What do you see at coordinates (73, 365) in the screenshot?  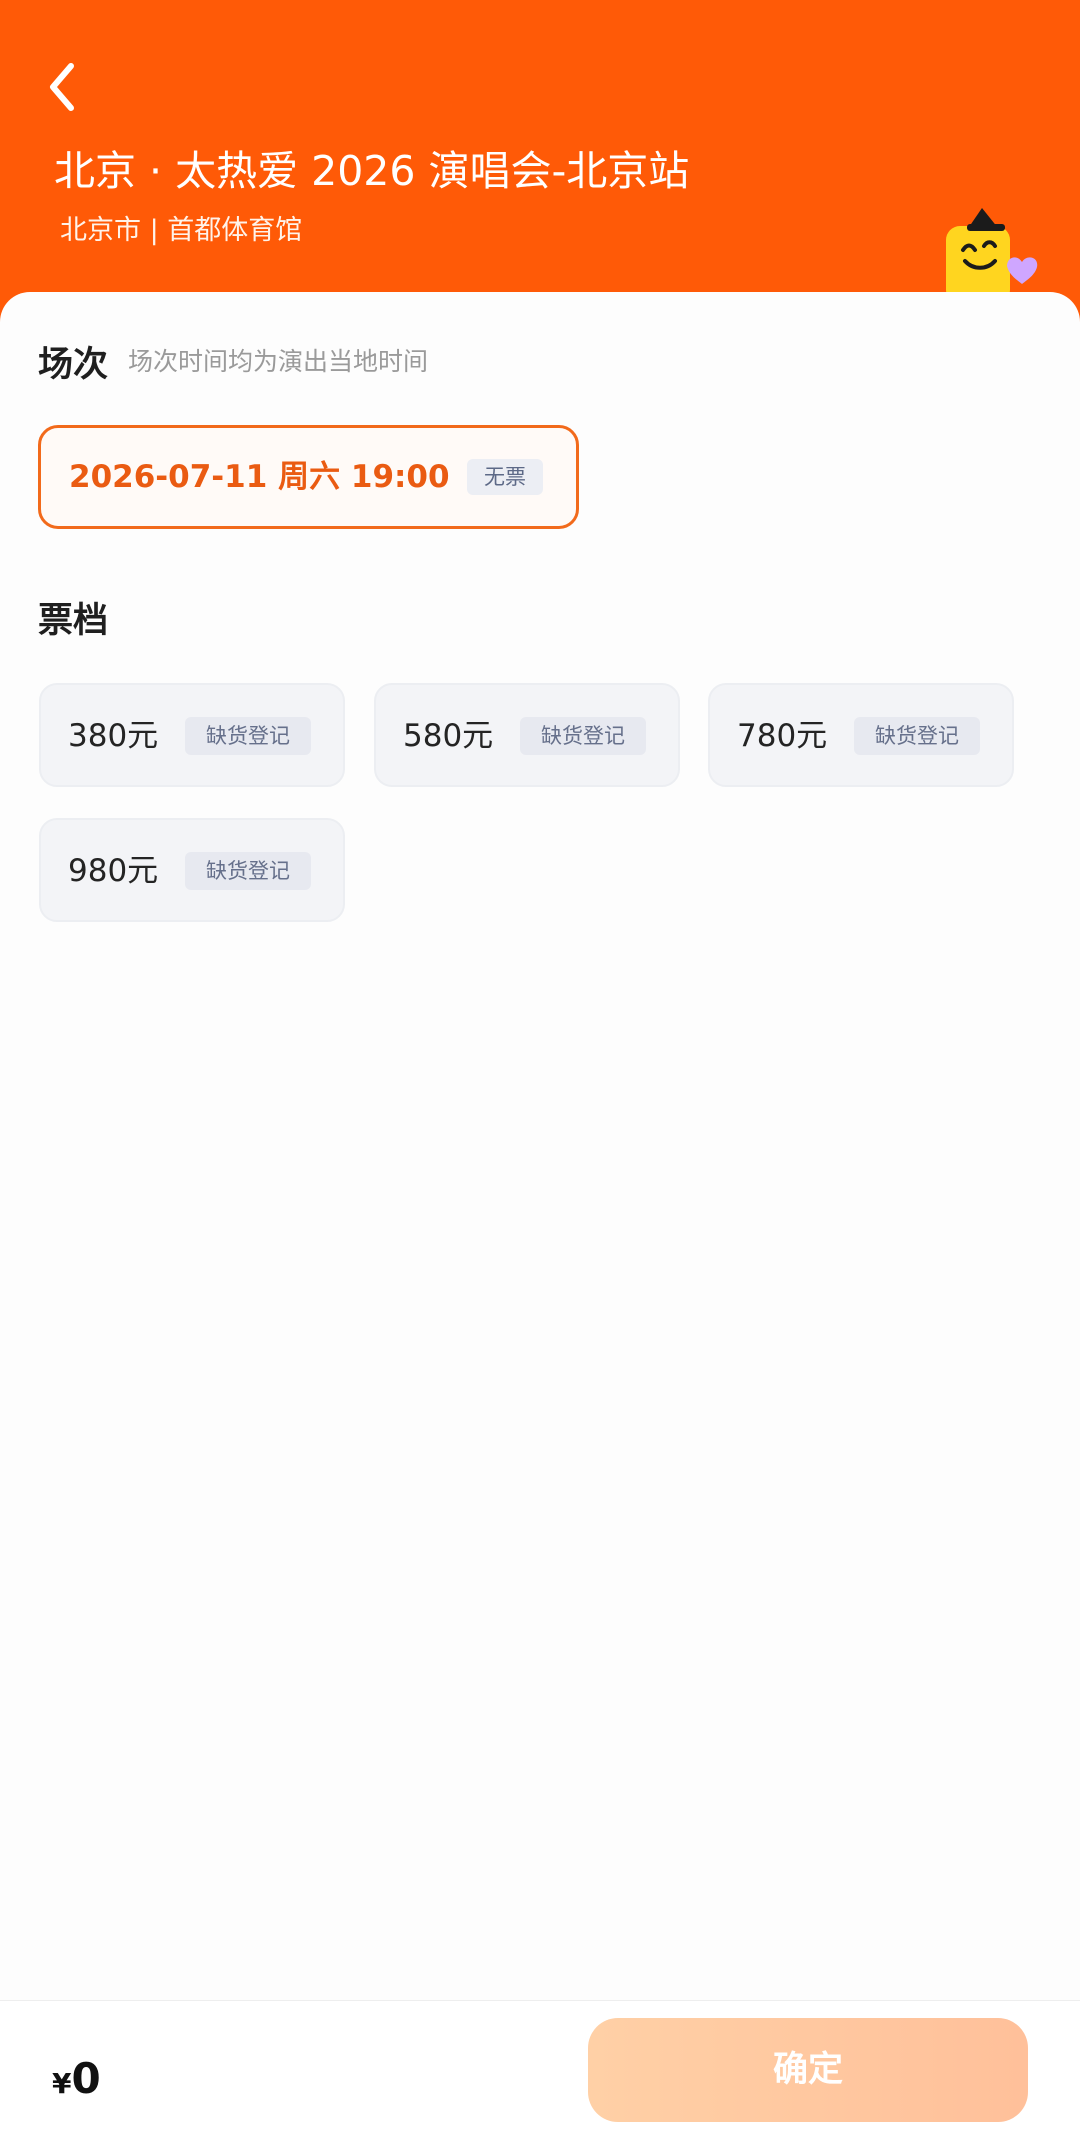 I see `session-section-title: 场次` at bounding box center [73, 365].